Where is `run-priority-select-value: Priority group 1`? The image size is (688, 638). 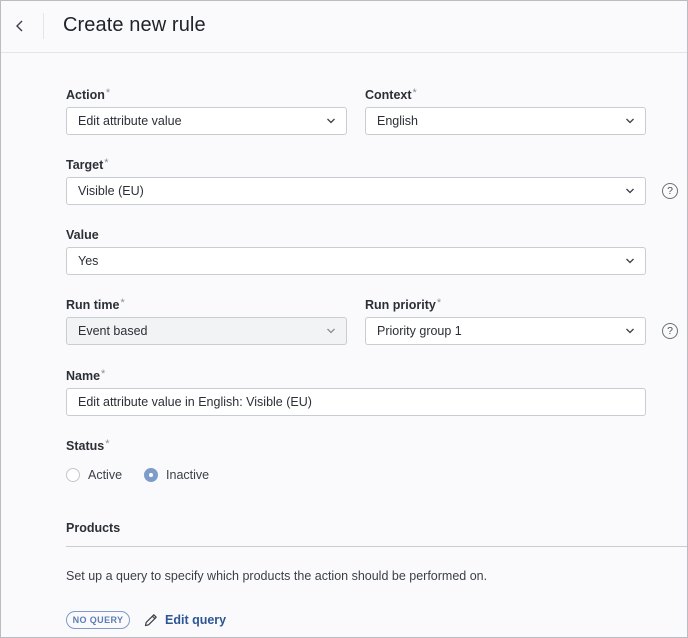
run-priority-select-value: Priority group 1 is located at coordinates (419, 331).